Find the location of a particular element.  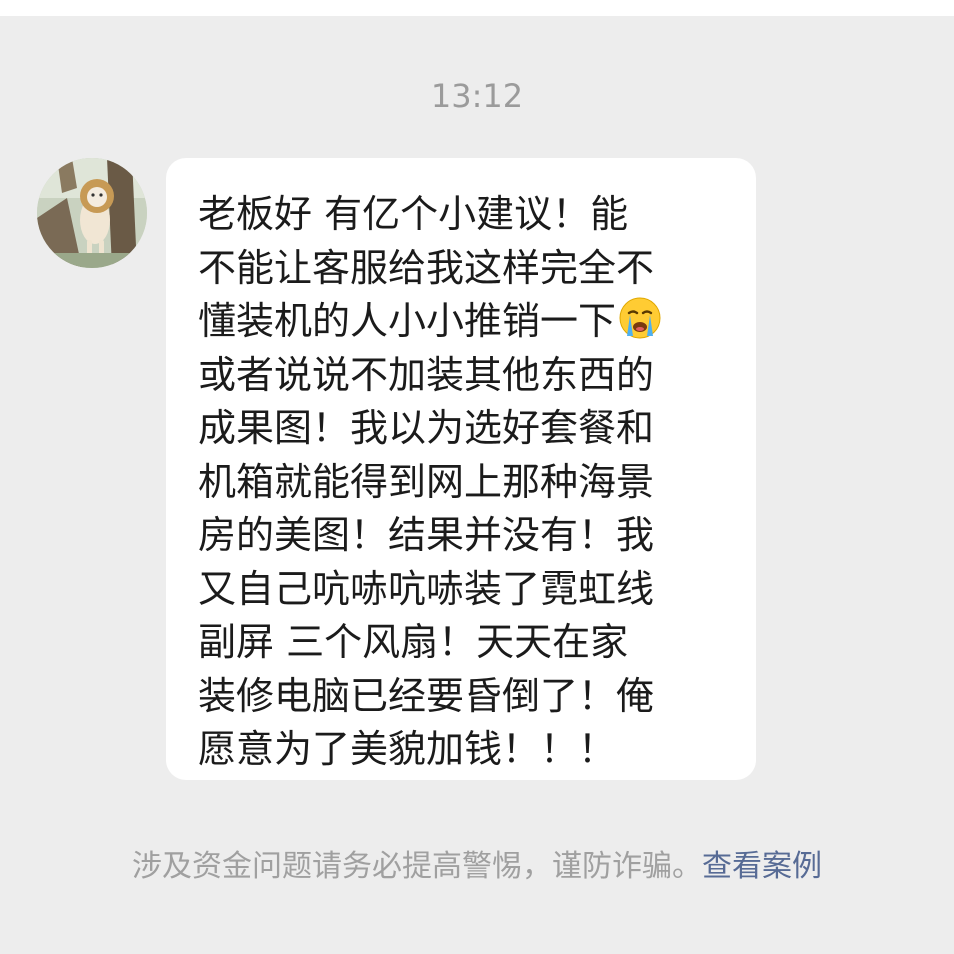

avatar-image is located at coordinates (92, 213).